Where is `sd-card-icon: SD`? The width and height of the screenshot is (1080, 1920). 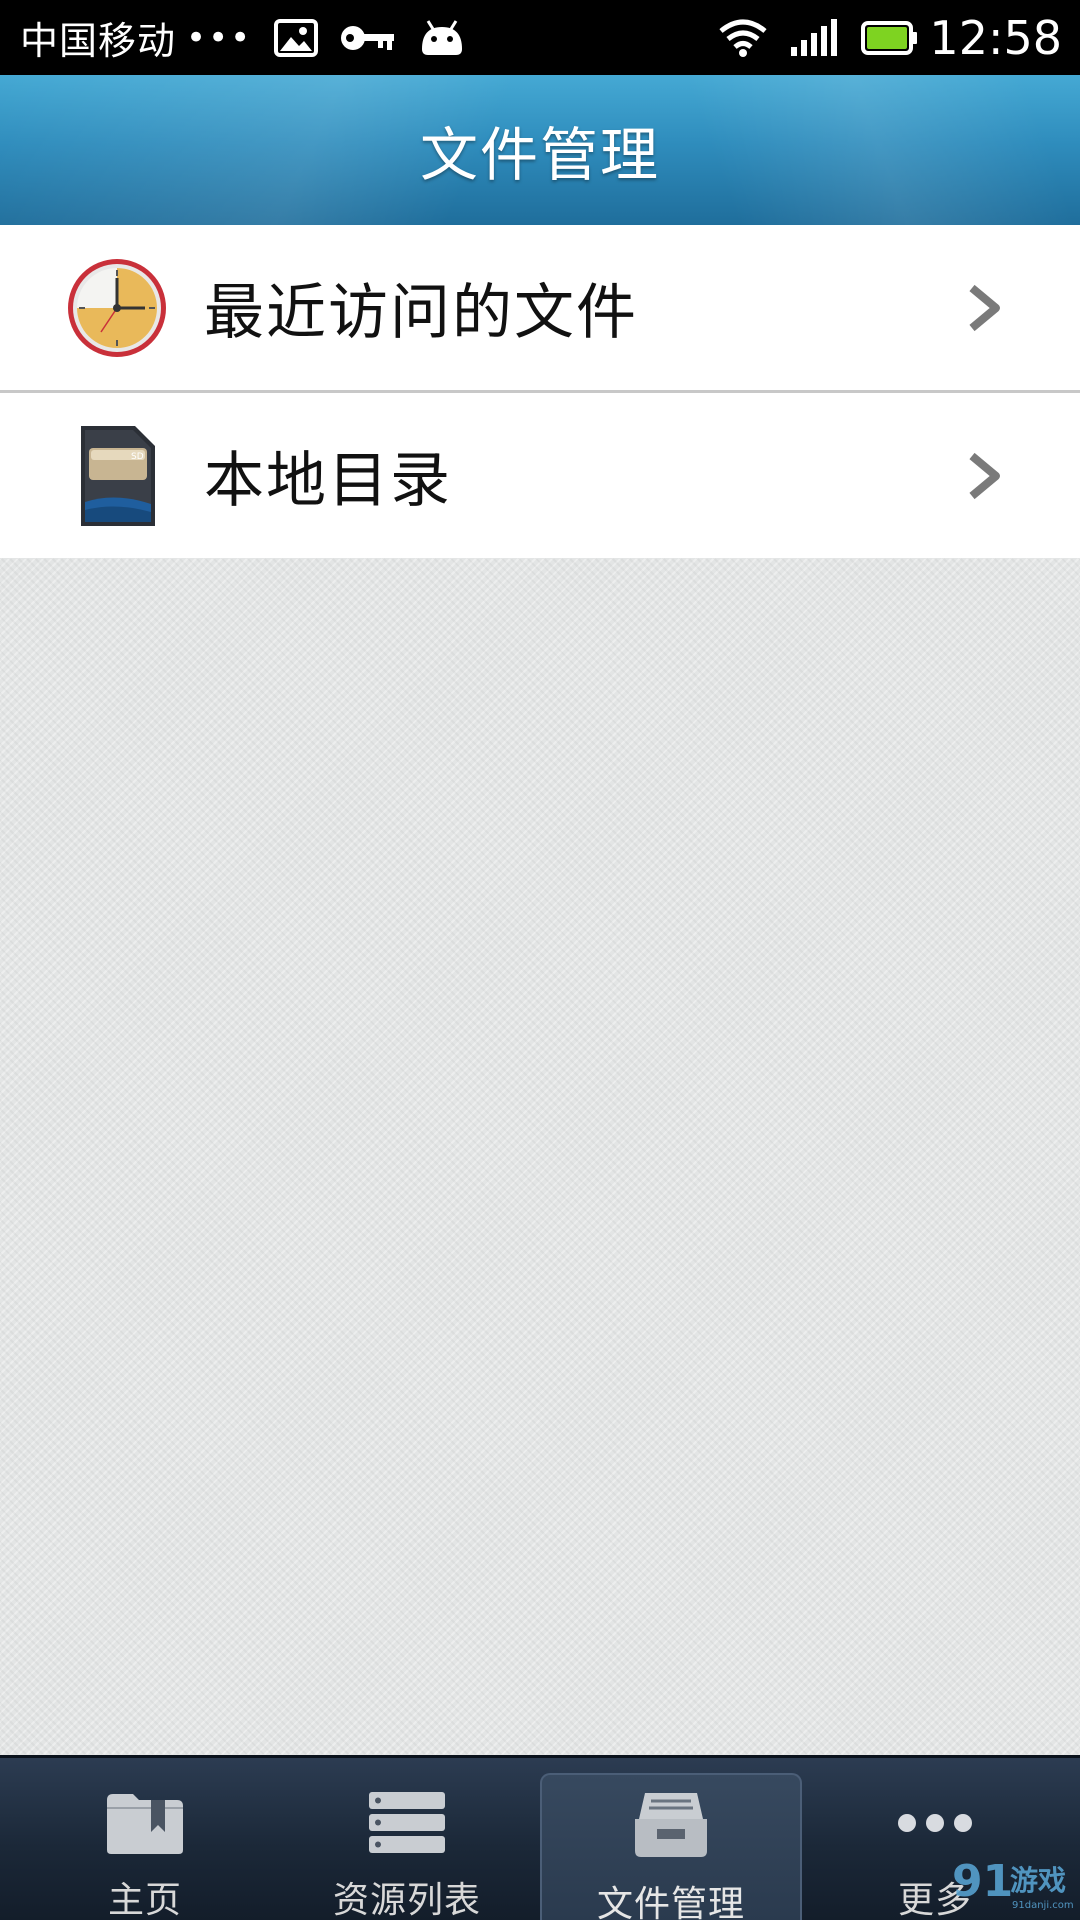 sd-card-icon: SD is located at coordinates (117, 476).